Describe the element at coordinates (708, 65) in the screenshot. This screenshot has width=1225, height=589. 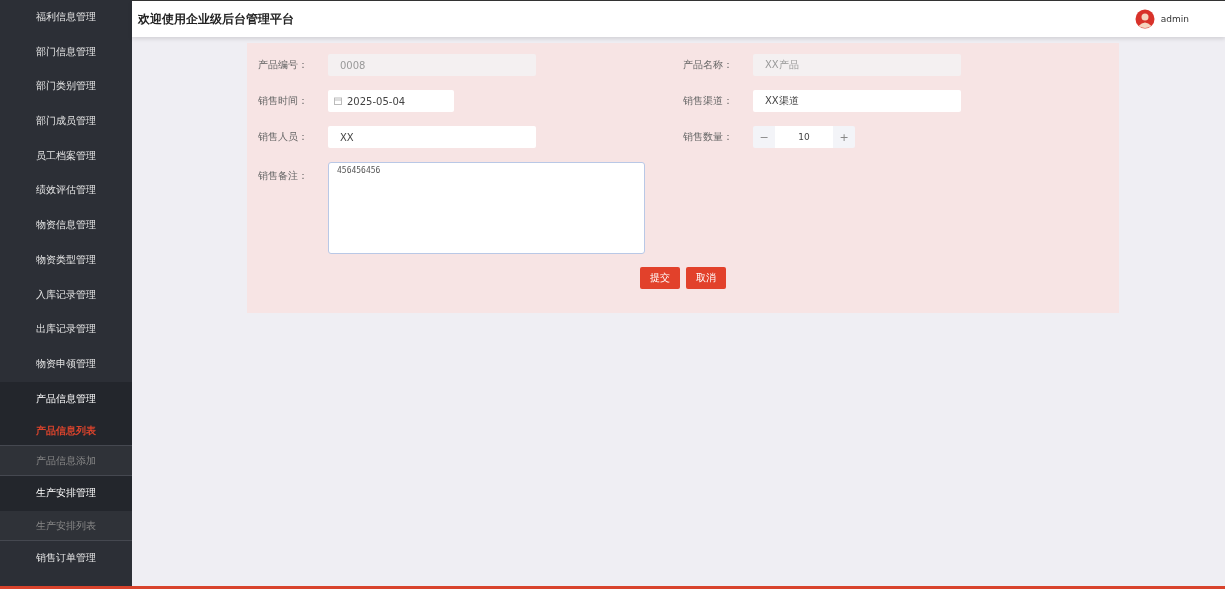
I see `field-label: 产品名称：` at that location.